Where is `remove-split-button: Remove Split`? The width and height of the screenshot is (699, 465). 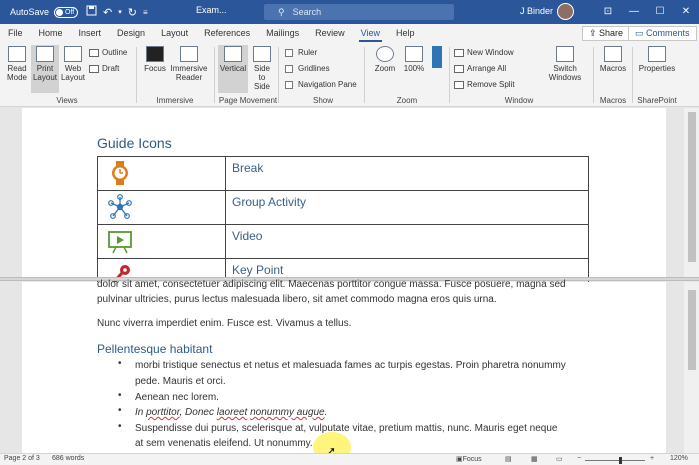
remove-split-button: Remove Split is located at coordinates (484, 84).